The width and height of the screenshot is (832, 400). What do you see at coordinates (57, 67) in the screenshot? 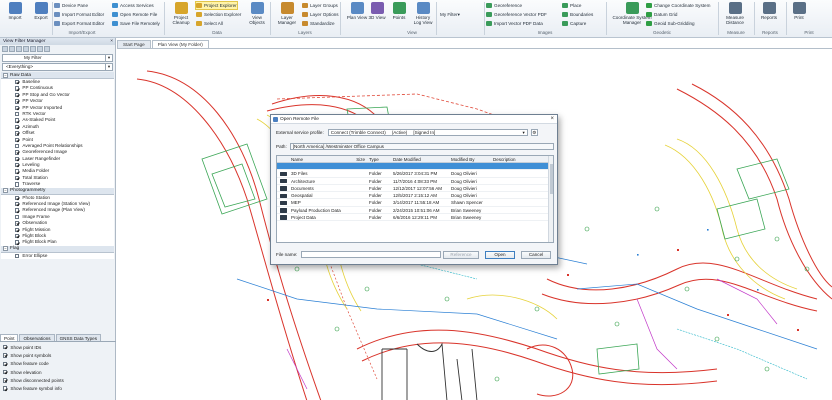
I see `scope-select: <Everything> ▾` at bounding box center [57, 67].